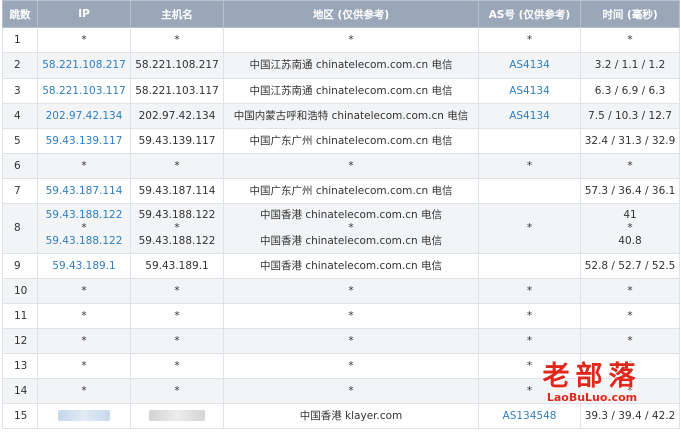 This screenshot has width=681, height=435. I want to click on ip-link: 59.43.139.117, so click(84, 141).